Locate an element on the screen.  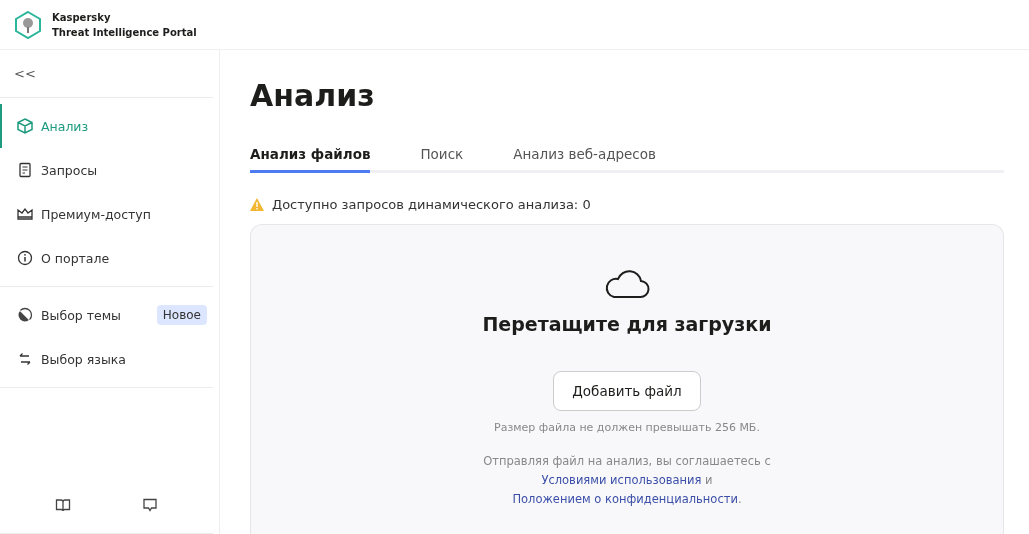
nav-item: Премиум-доступ is located at coordinates (106, 214).